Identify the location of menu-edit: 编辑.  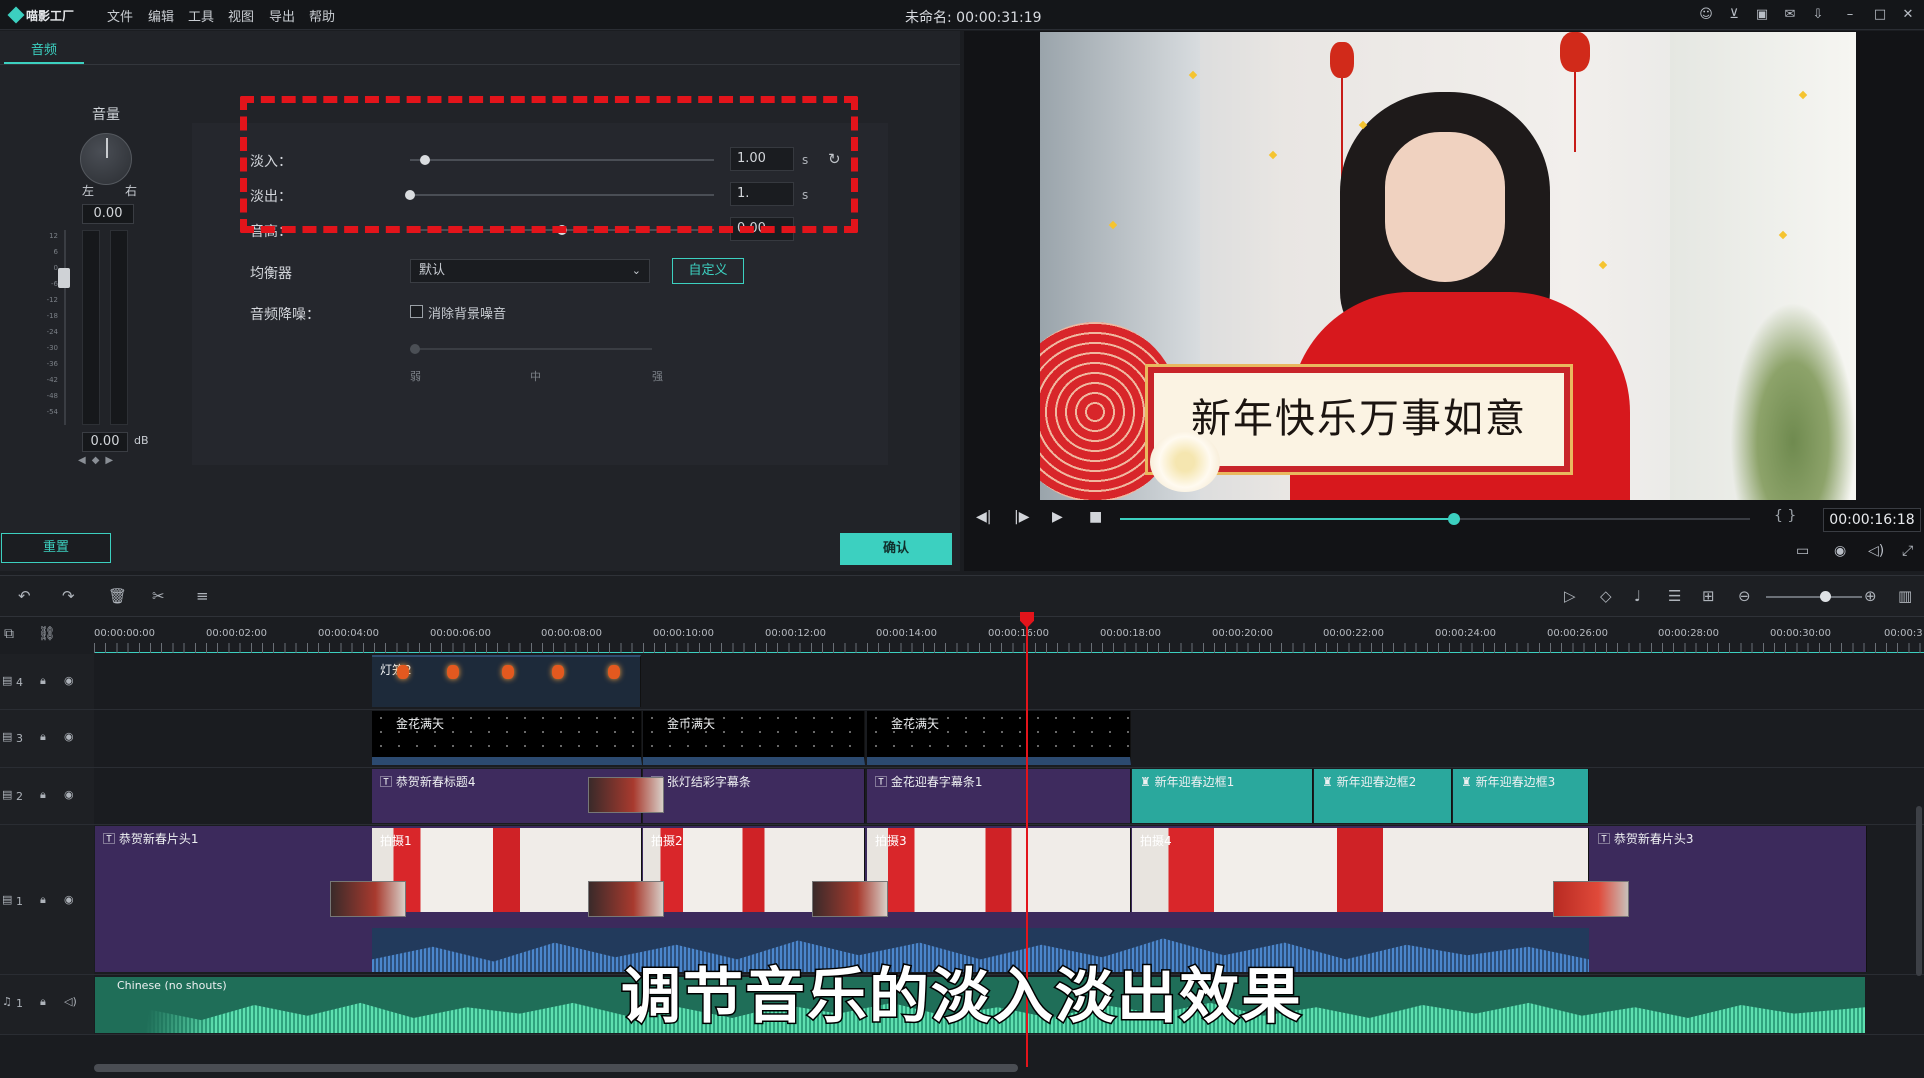
(161, 15).